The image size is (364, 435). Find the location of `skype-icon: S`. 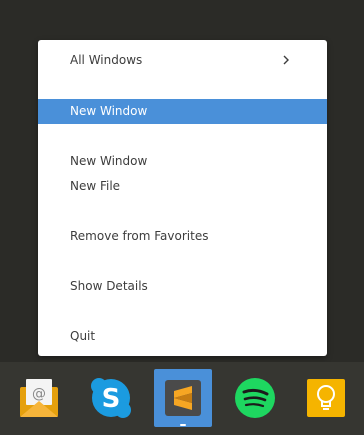

skype-icon: S is located at coordinates (111, 398).